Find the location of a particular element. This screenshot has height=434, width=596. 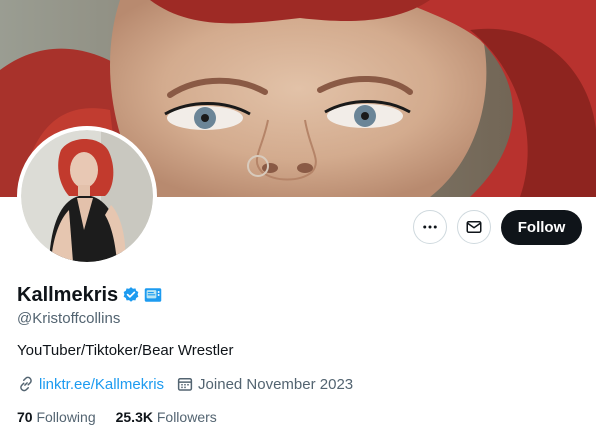

followers-count: 25.3K is located at coordinates (134, 417).